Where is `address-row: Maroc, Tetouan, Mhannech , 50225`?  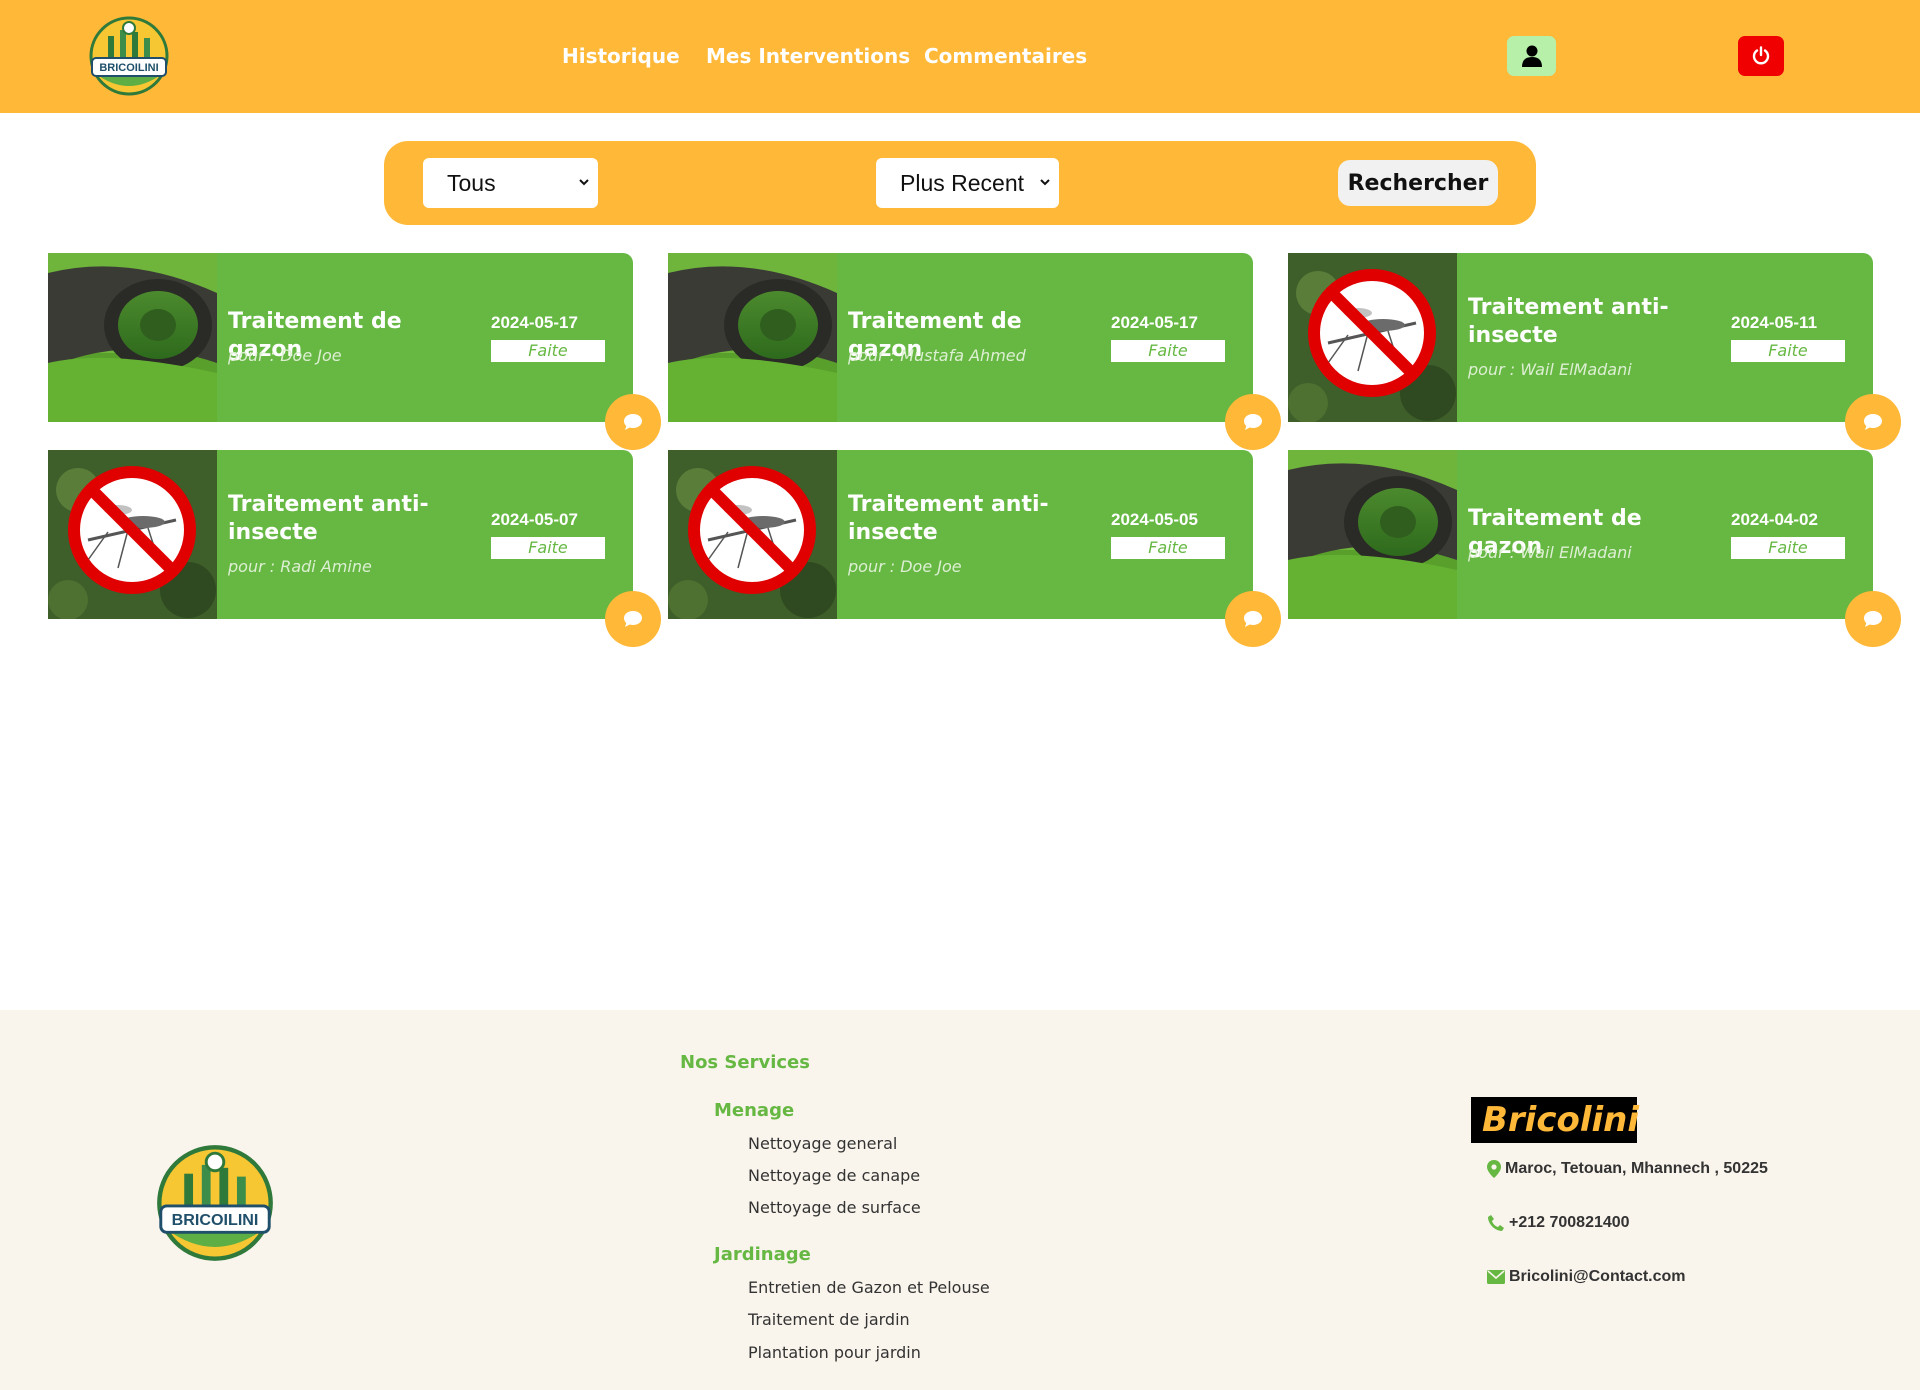 address-row: Maroc, Tetouan, Mhannech , 50225 is located at coordinates (1627, 1169).